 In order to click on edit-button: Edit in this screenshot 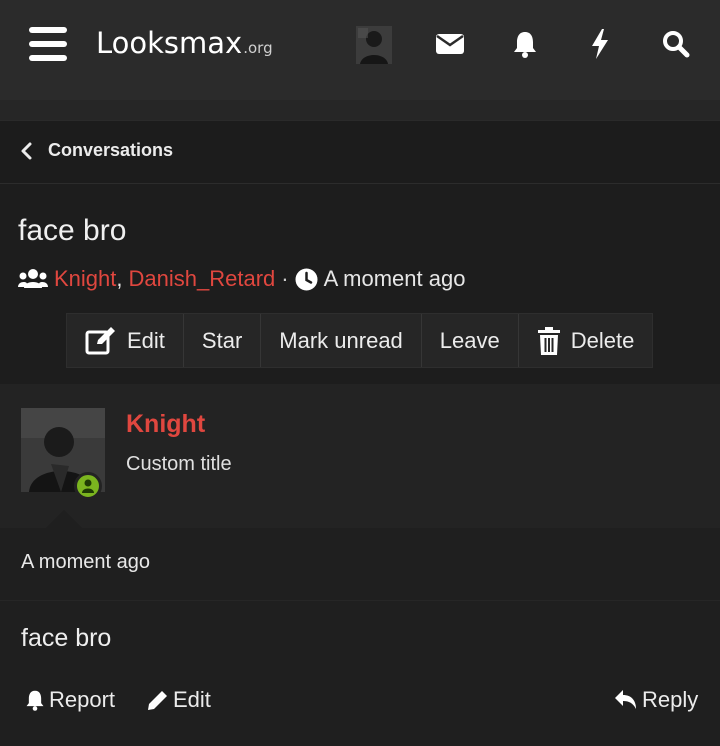, I will do `click(125, 340)`.